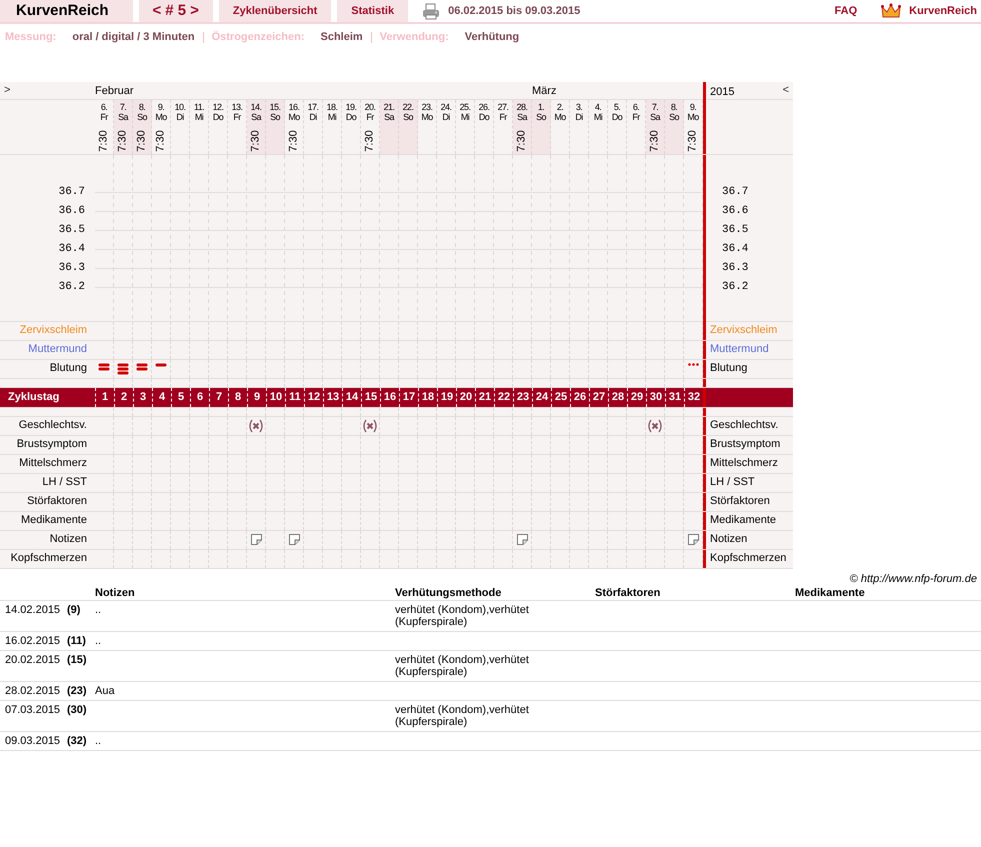 The image size is (981, 847). What do you see at coordinates (32, 641) in the screenshot?
I see `note-date: 16.02.2015` at bounding box center [32, 641].